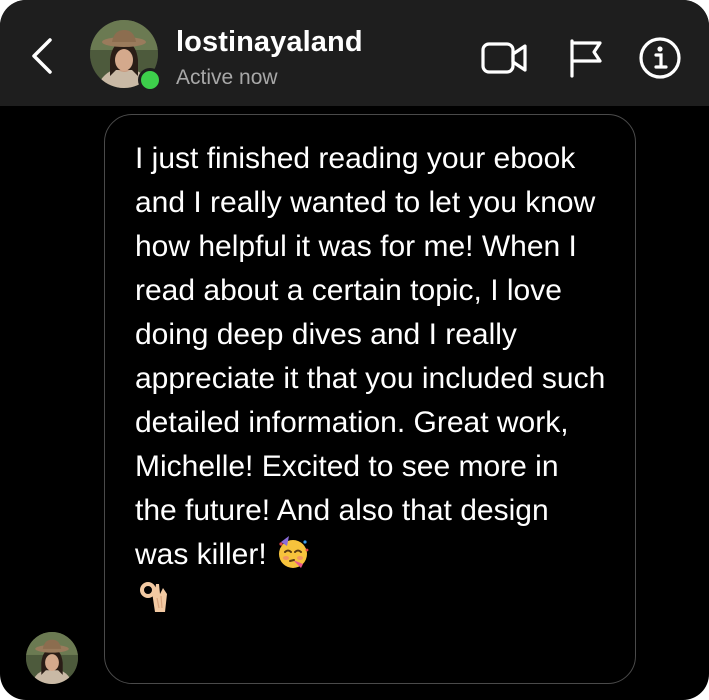 The height and width of the screenshot is (700, 709). I want to click on flag-icon, so click(586, 58).